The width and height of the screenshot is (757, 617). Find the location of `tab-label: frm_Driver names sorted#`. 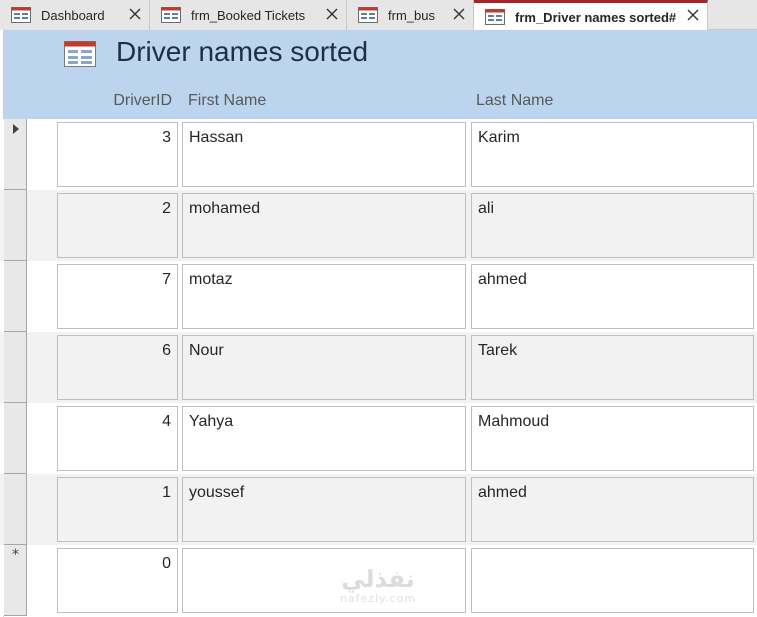

tab-label: frm_Driver names sorted# is located at coordinates (596, 17).